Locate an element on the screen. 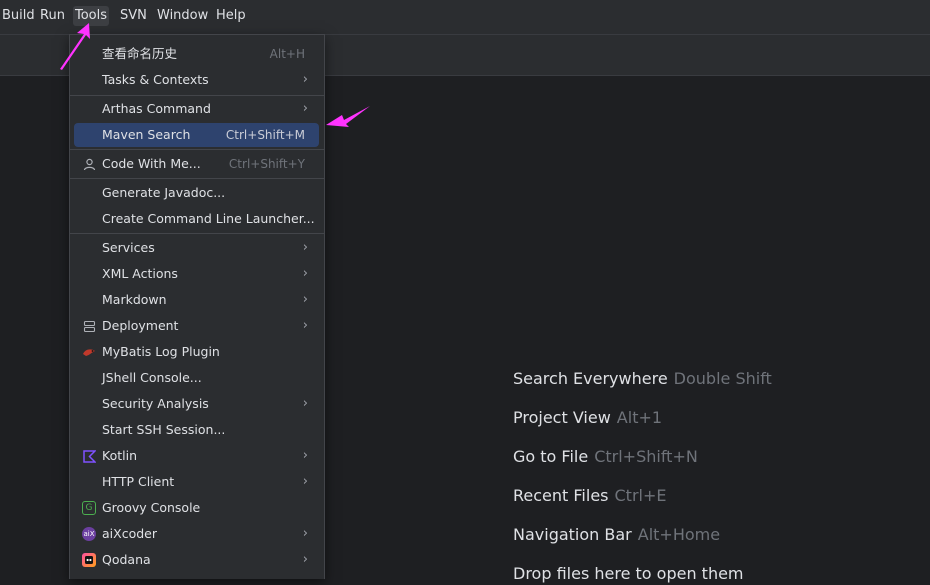 The height and width of the screenshot is (585, 930). hint-label: Search Everywhere is located at coordinates (590, 378).